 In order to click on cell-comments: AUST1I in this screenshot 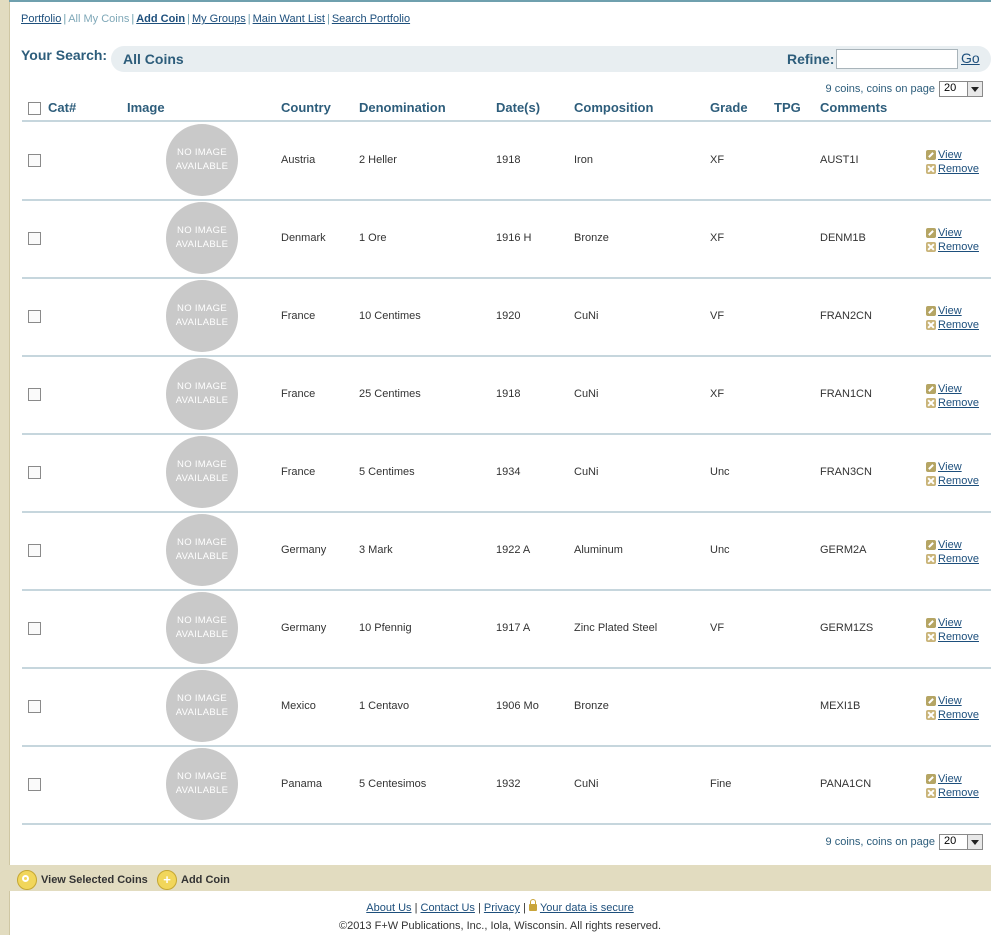, I will do `click(839, 160)`.